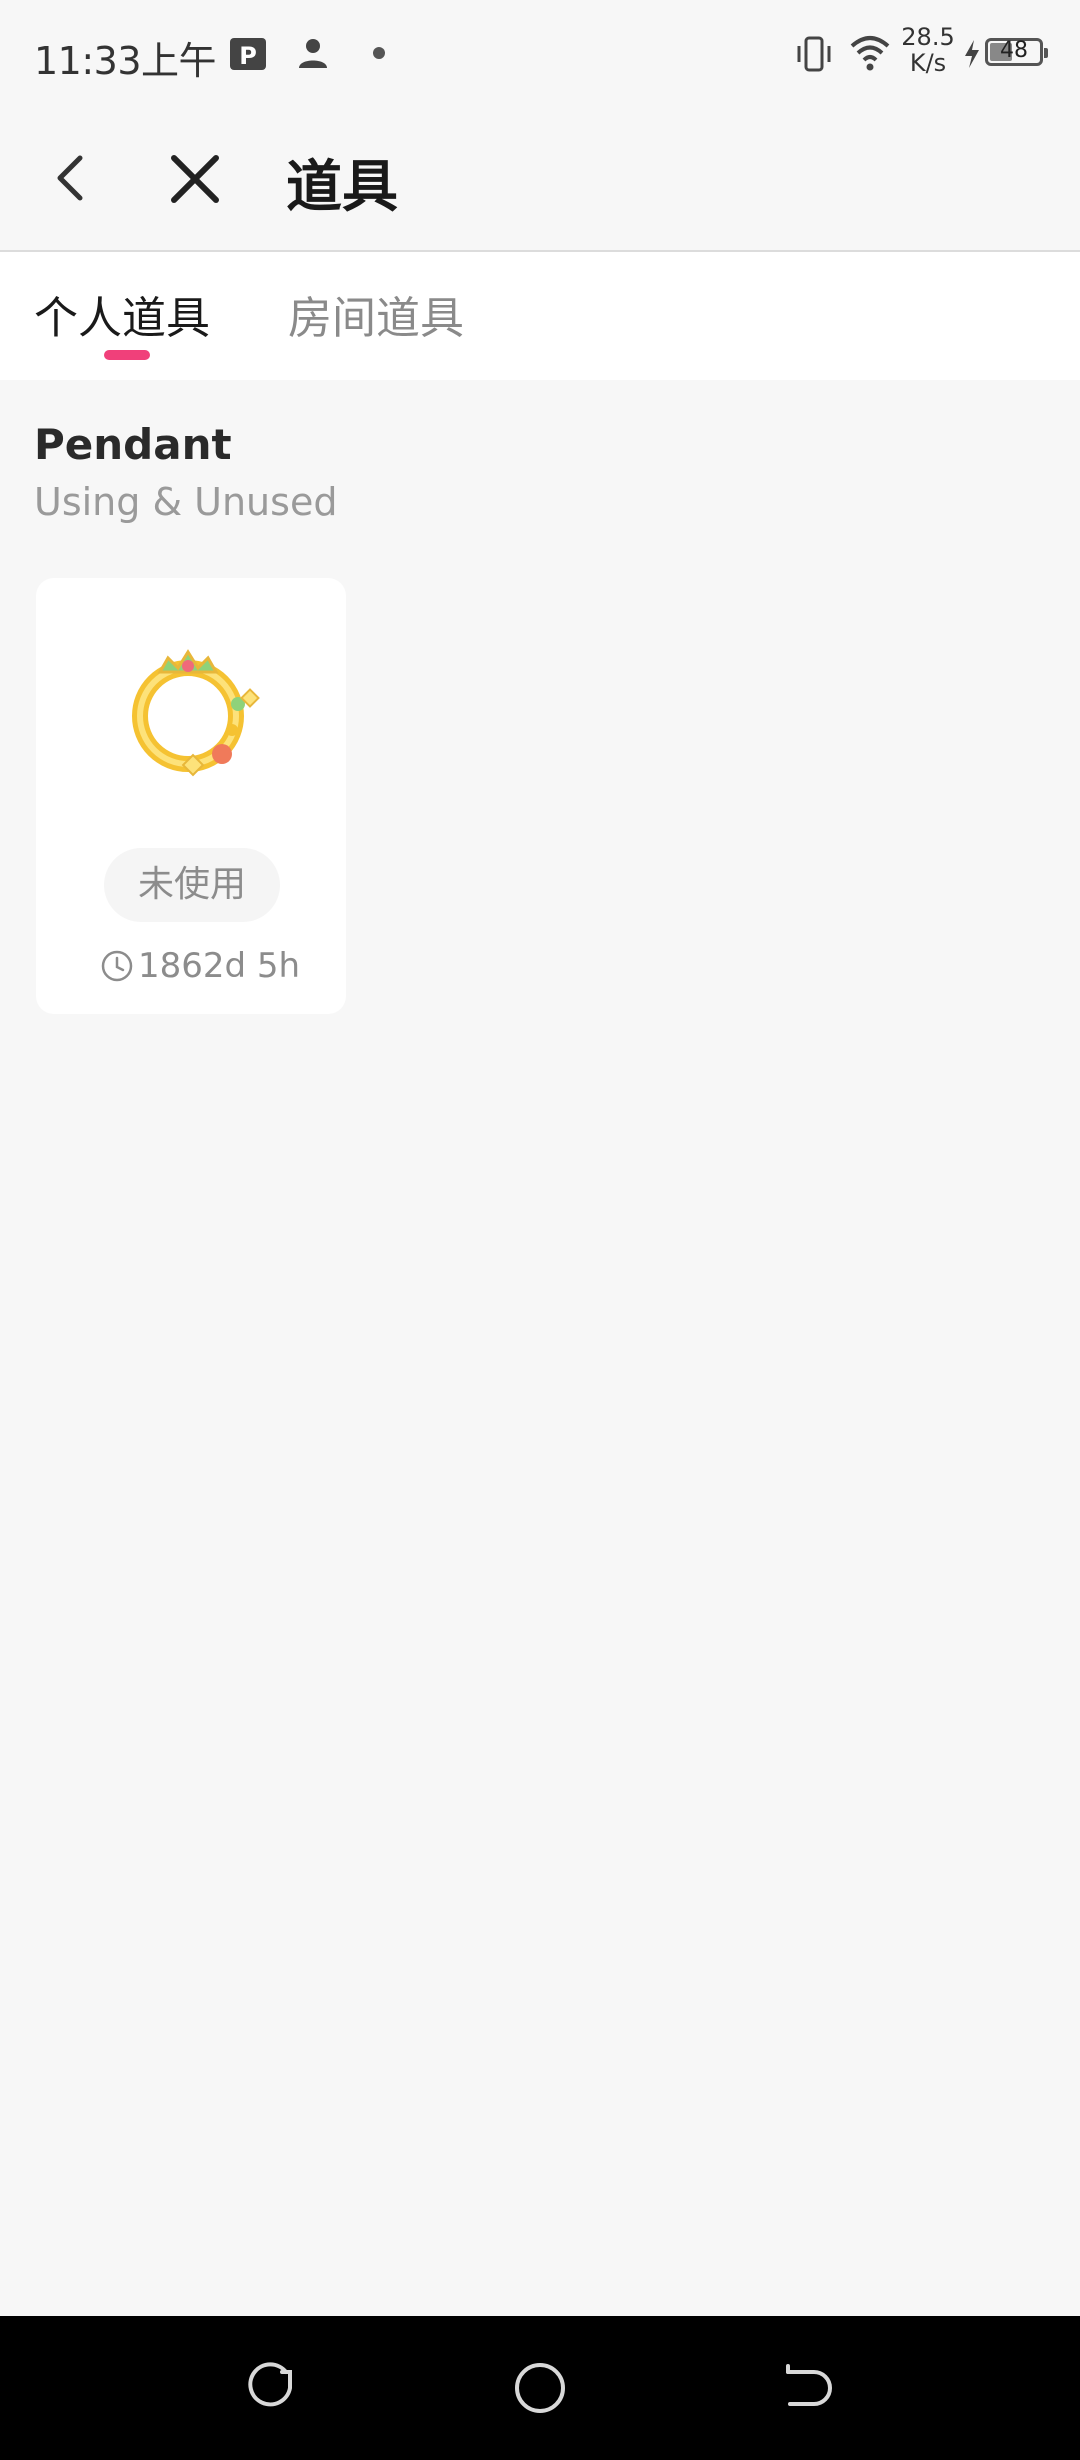  Describe the element at coordinates (186, 502) in the screenshot. I see `section-subtitle: Using & Unused` at that location.